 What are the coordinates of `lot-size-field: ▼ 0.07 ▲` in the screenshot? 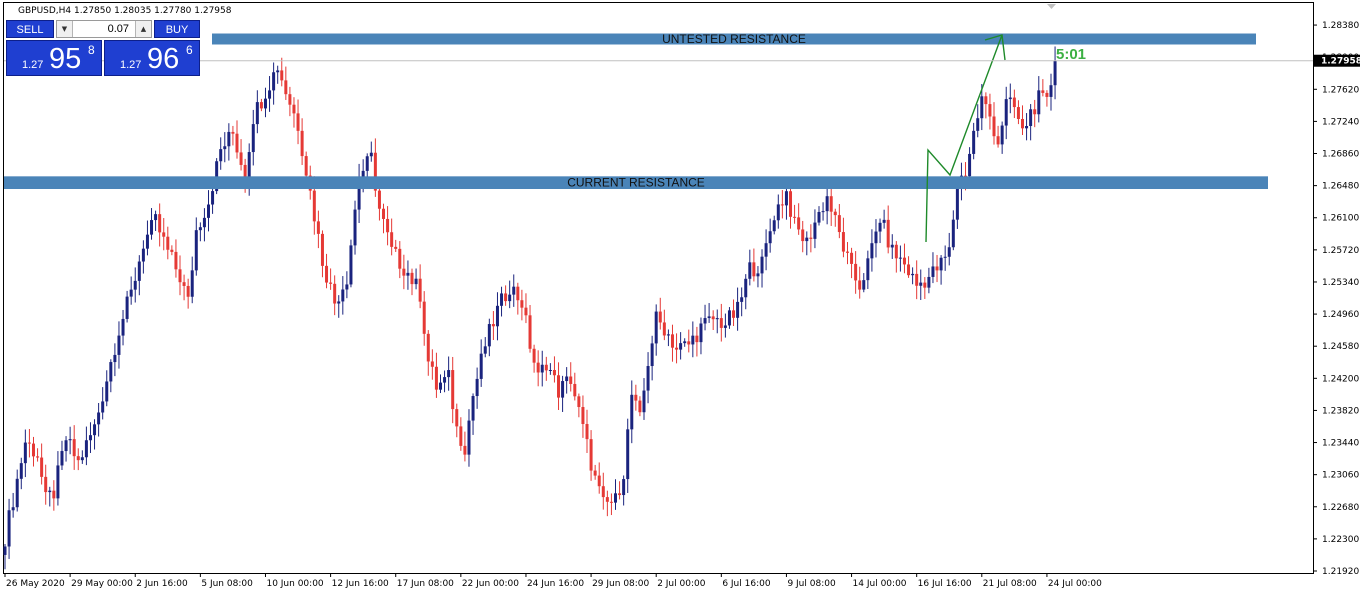 It's located at (104, 29).